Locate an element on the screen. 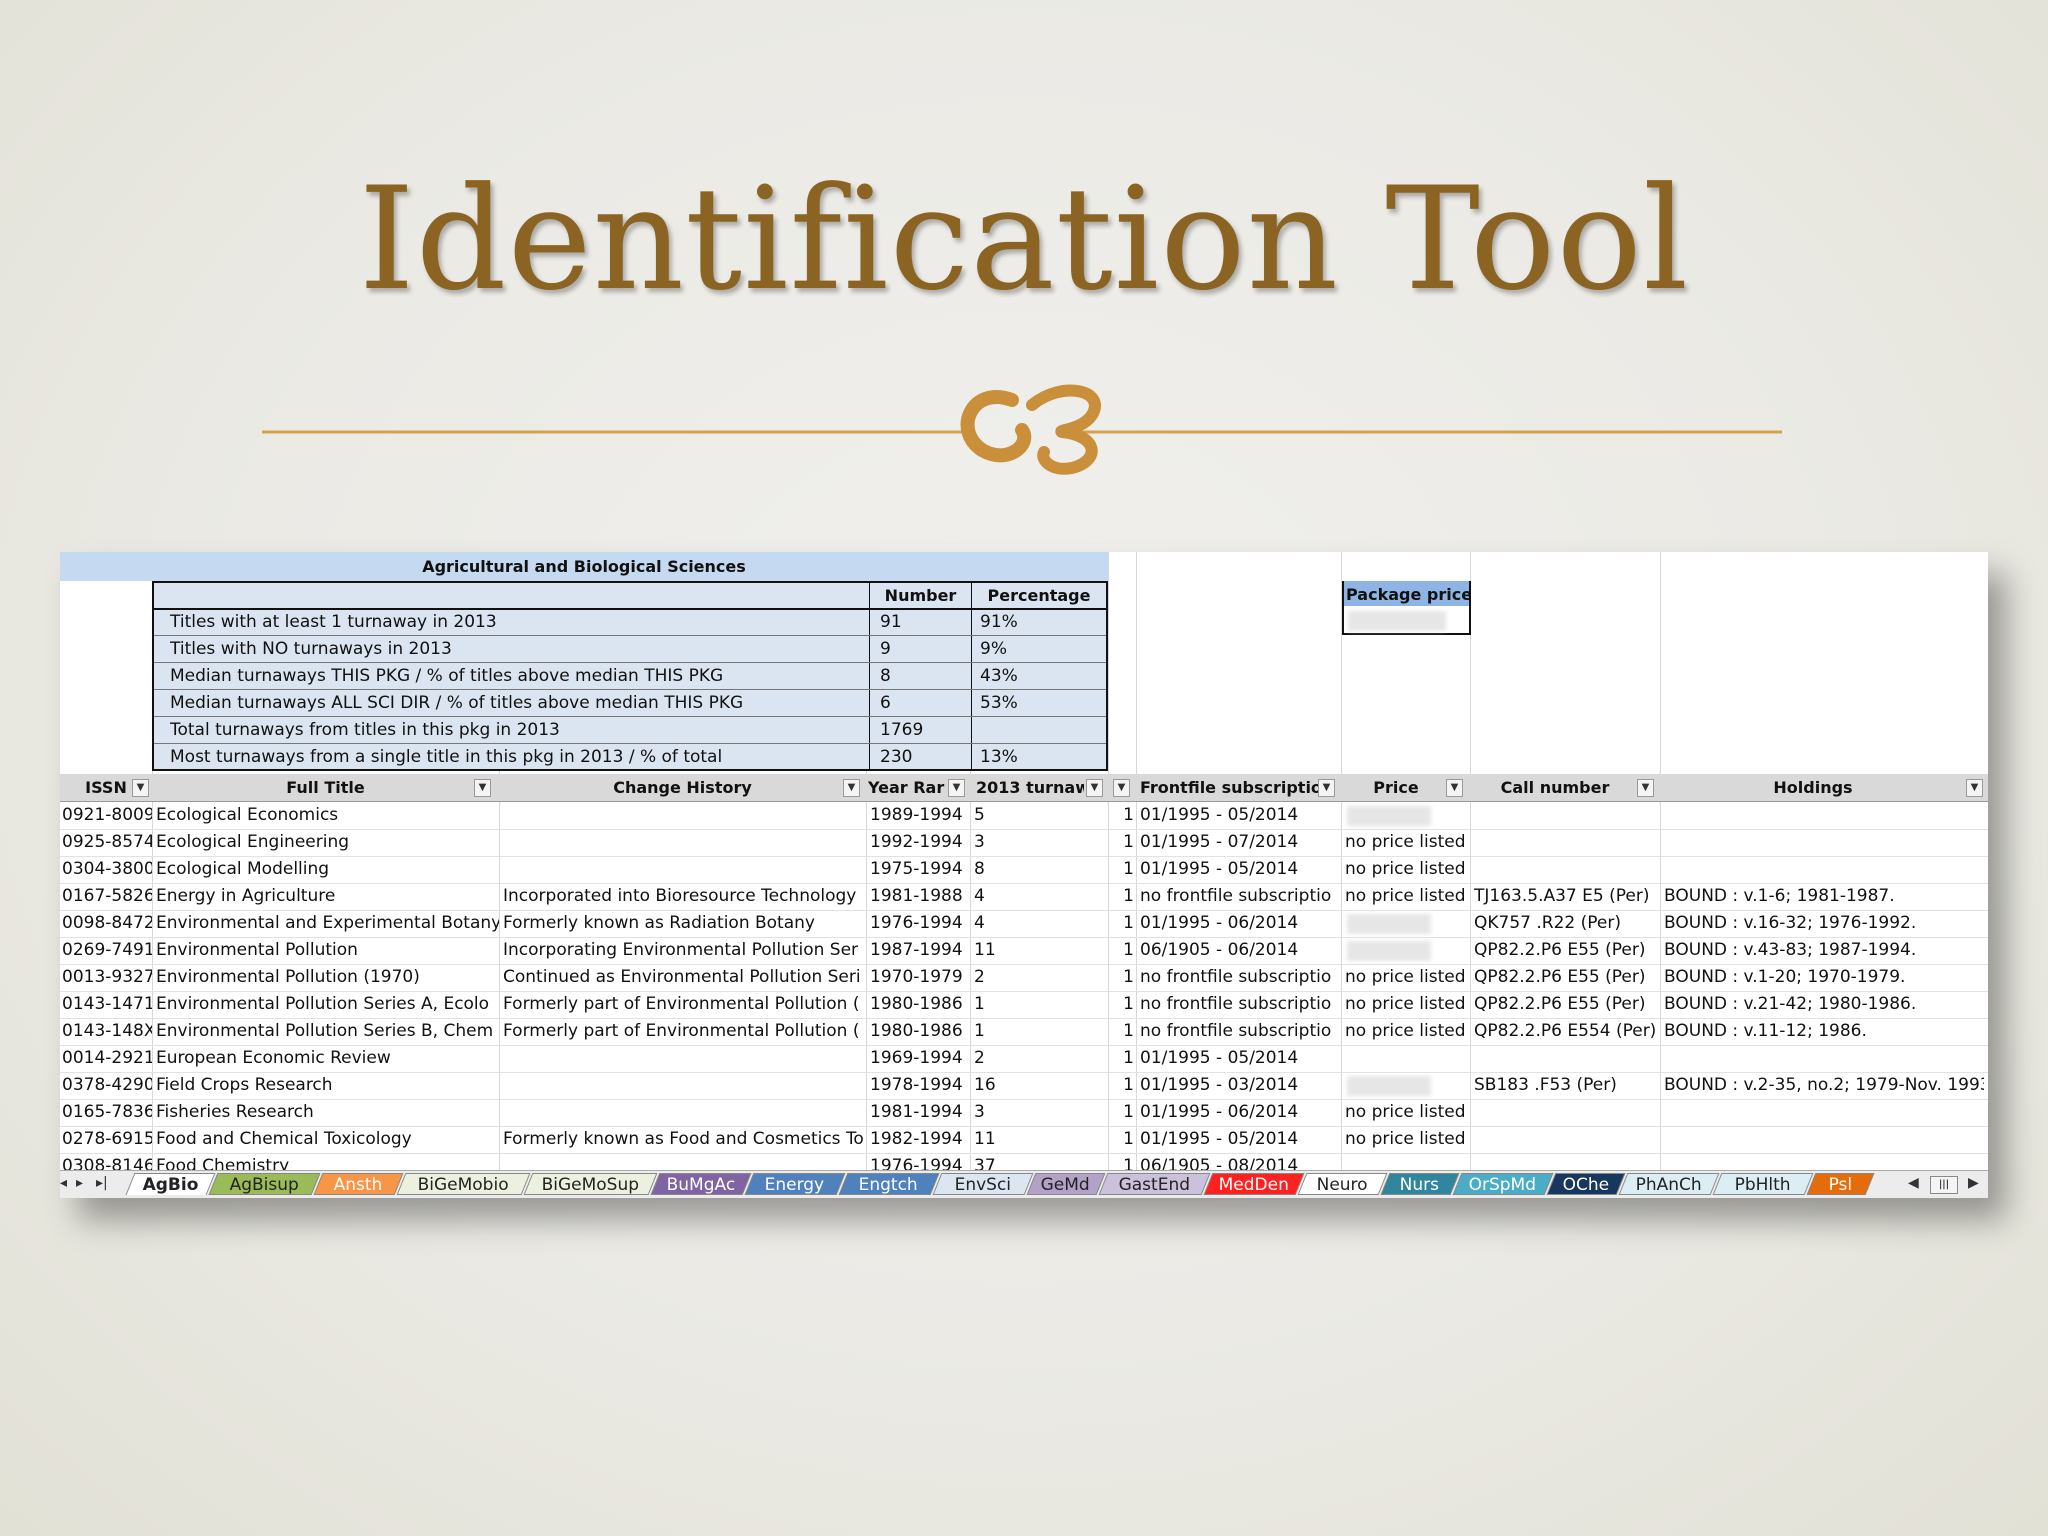 The height and width of the screenshot is (1536, 2048). column-header: Change History is located at coordinates (682, 787).